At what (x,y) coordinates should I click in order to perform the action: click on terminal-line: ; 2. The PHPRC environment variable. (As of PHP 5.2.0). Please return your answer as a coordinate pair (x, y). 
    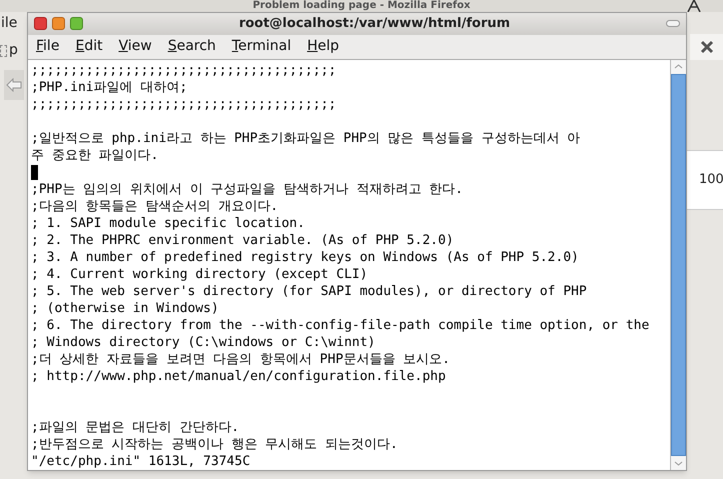
    Looking at the image, I should click on (242, 240).